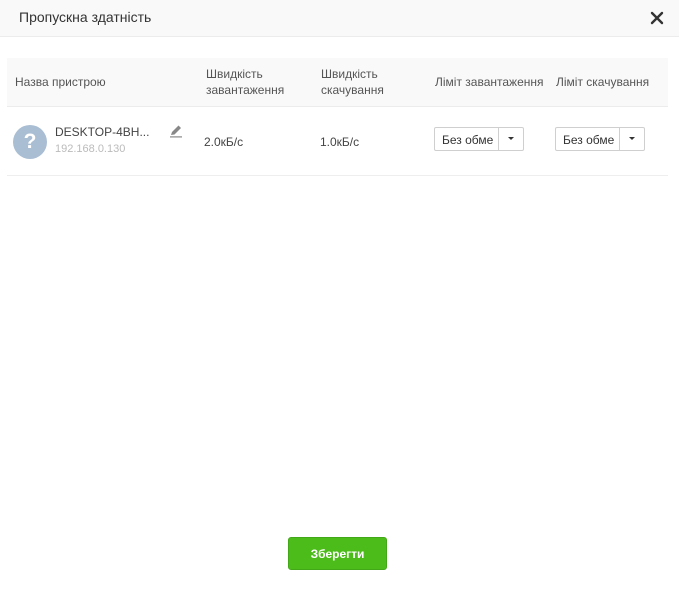 The image size is (679, 600). Describe the element at coordinates (603, 82) in the screenshot. I see `column-header-download-limit: Ліміт скачування` at that location.